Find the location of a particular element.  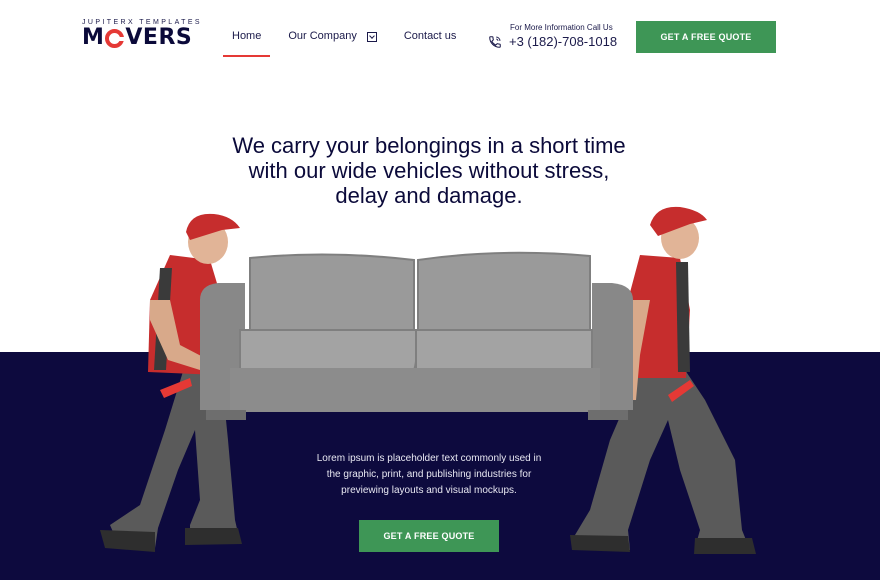

hero-quote-button: GET A FREE QUOTE is located at coordinates (429, 536).